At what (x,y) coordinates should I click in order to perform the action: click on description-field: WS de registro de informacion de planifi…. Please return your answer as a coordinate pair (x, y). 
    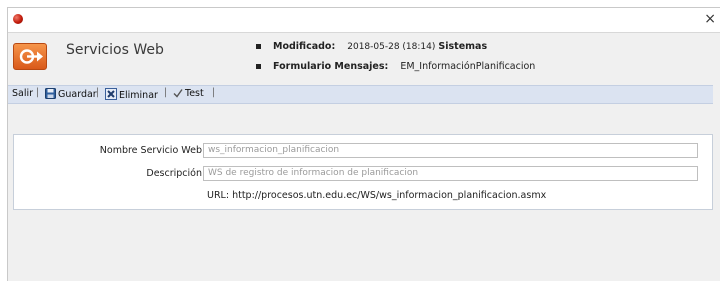
    Looking at the image, I should click on (450, 173).